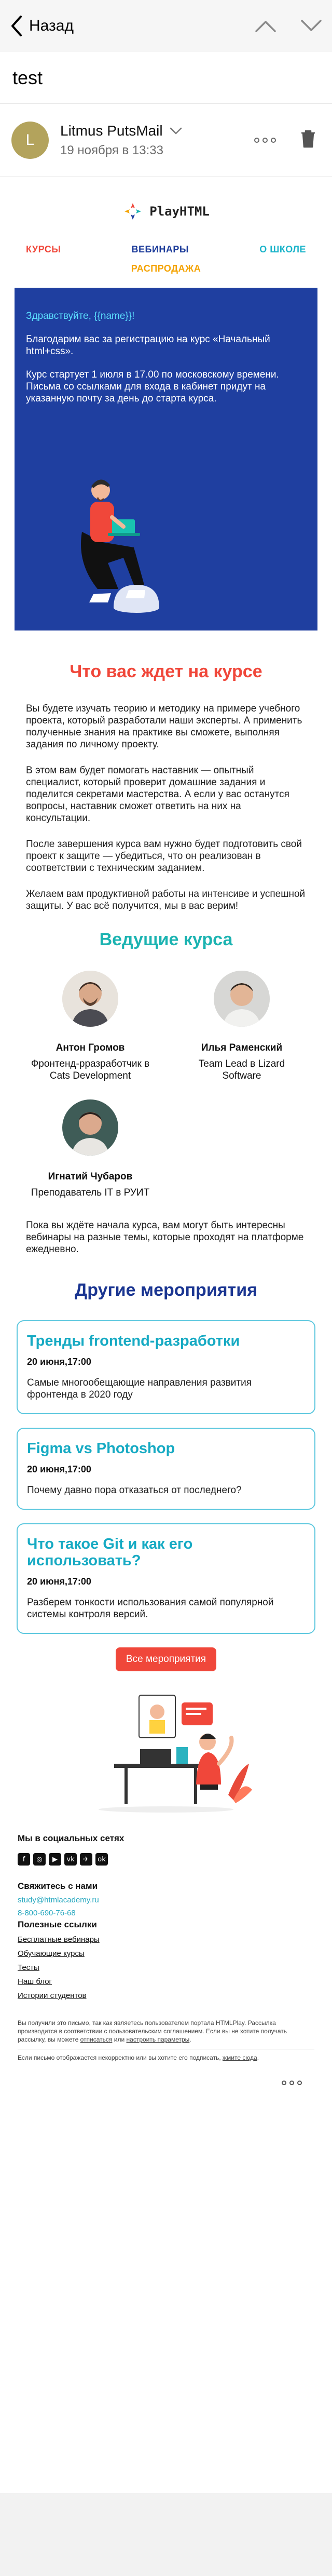  I want to click on event-title: Figma vs Photoshop, so click(166, 1449).